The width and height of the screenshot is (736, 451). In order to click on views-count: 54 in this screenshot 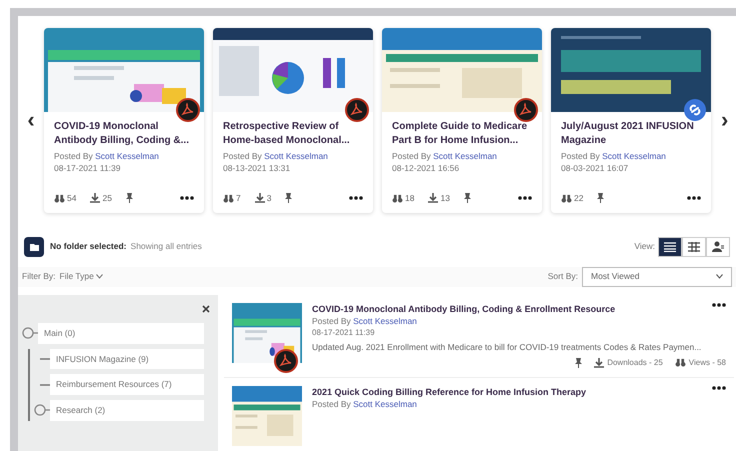, I will do `click(71, 198)`.